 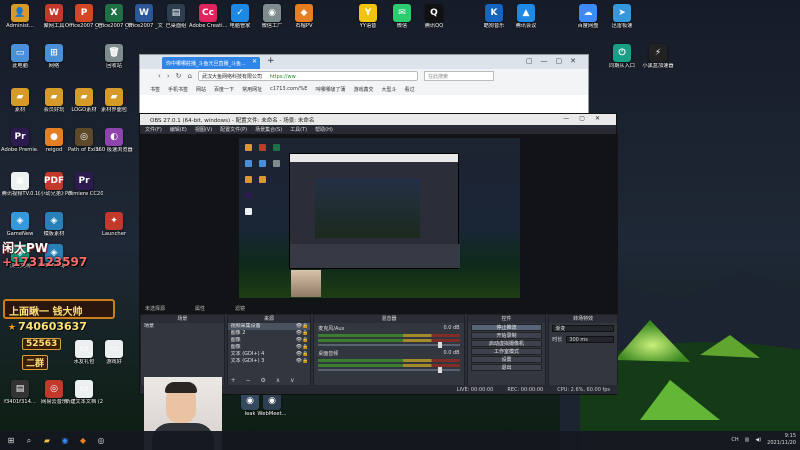 I want to click on desktop-shortcut: ✓ 电脑管家, so click(x=240, y=22).